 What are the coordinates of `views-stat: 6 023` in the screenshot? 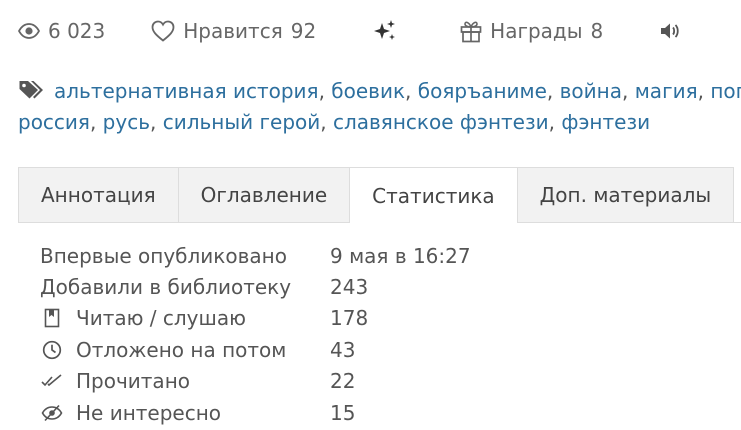 It's located at (61, 31).